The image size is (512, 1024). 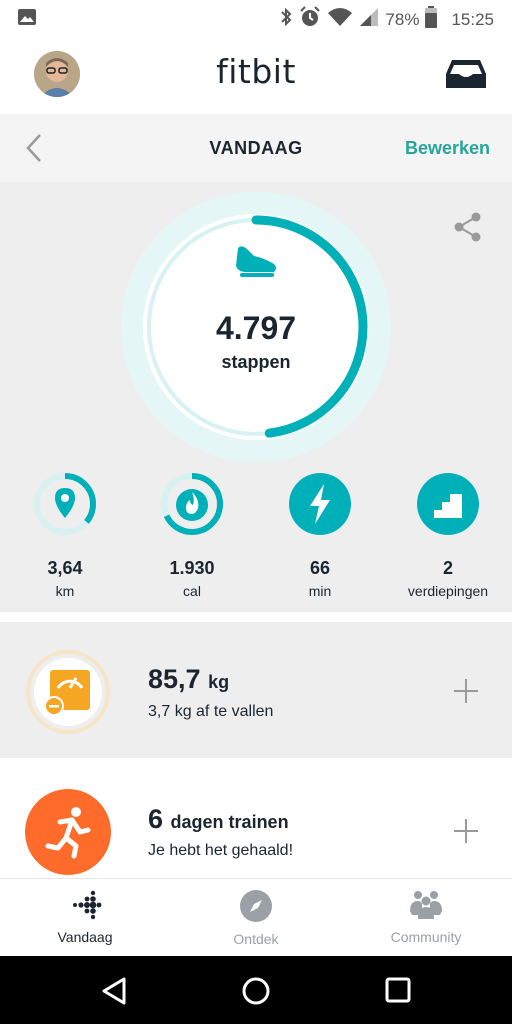 What do you see at coordinates (320, 591) in the screenshot?
I see `active-minutes-unit: min` at bounding box center [320, 591].